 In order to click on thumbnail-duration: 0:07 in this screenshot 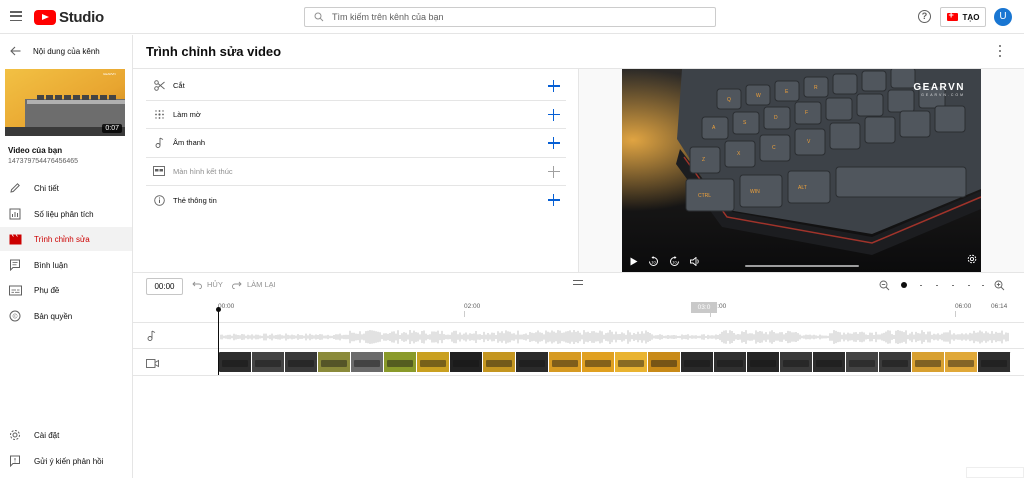, I will do `click(112, 128)`.